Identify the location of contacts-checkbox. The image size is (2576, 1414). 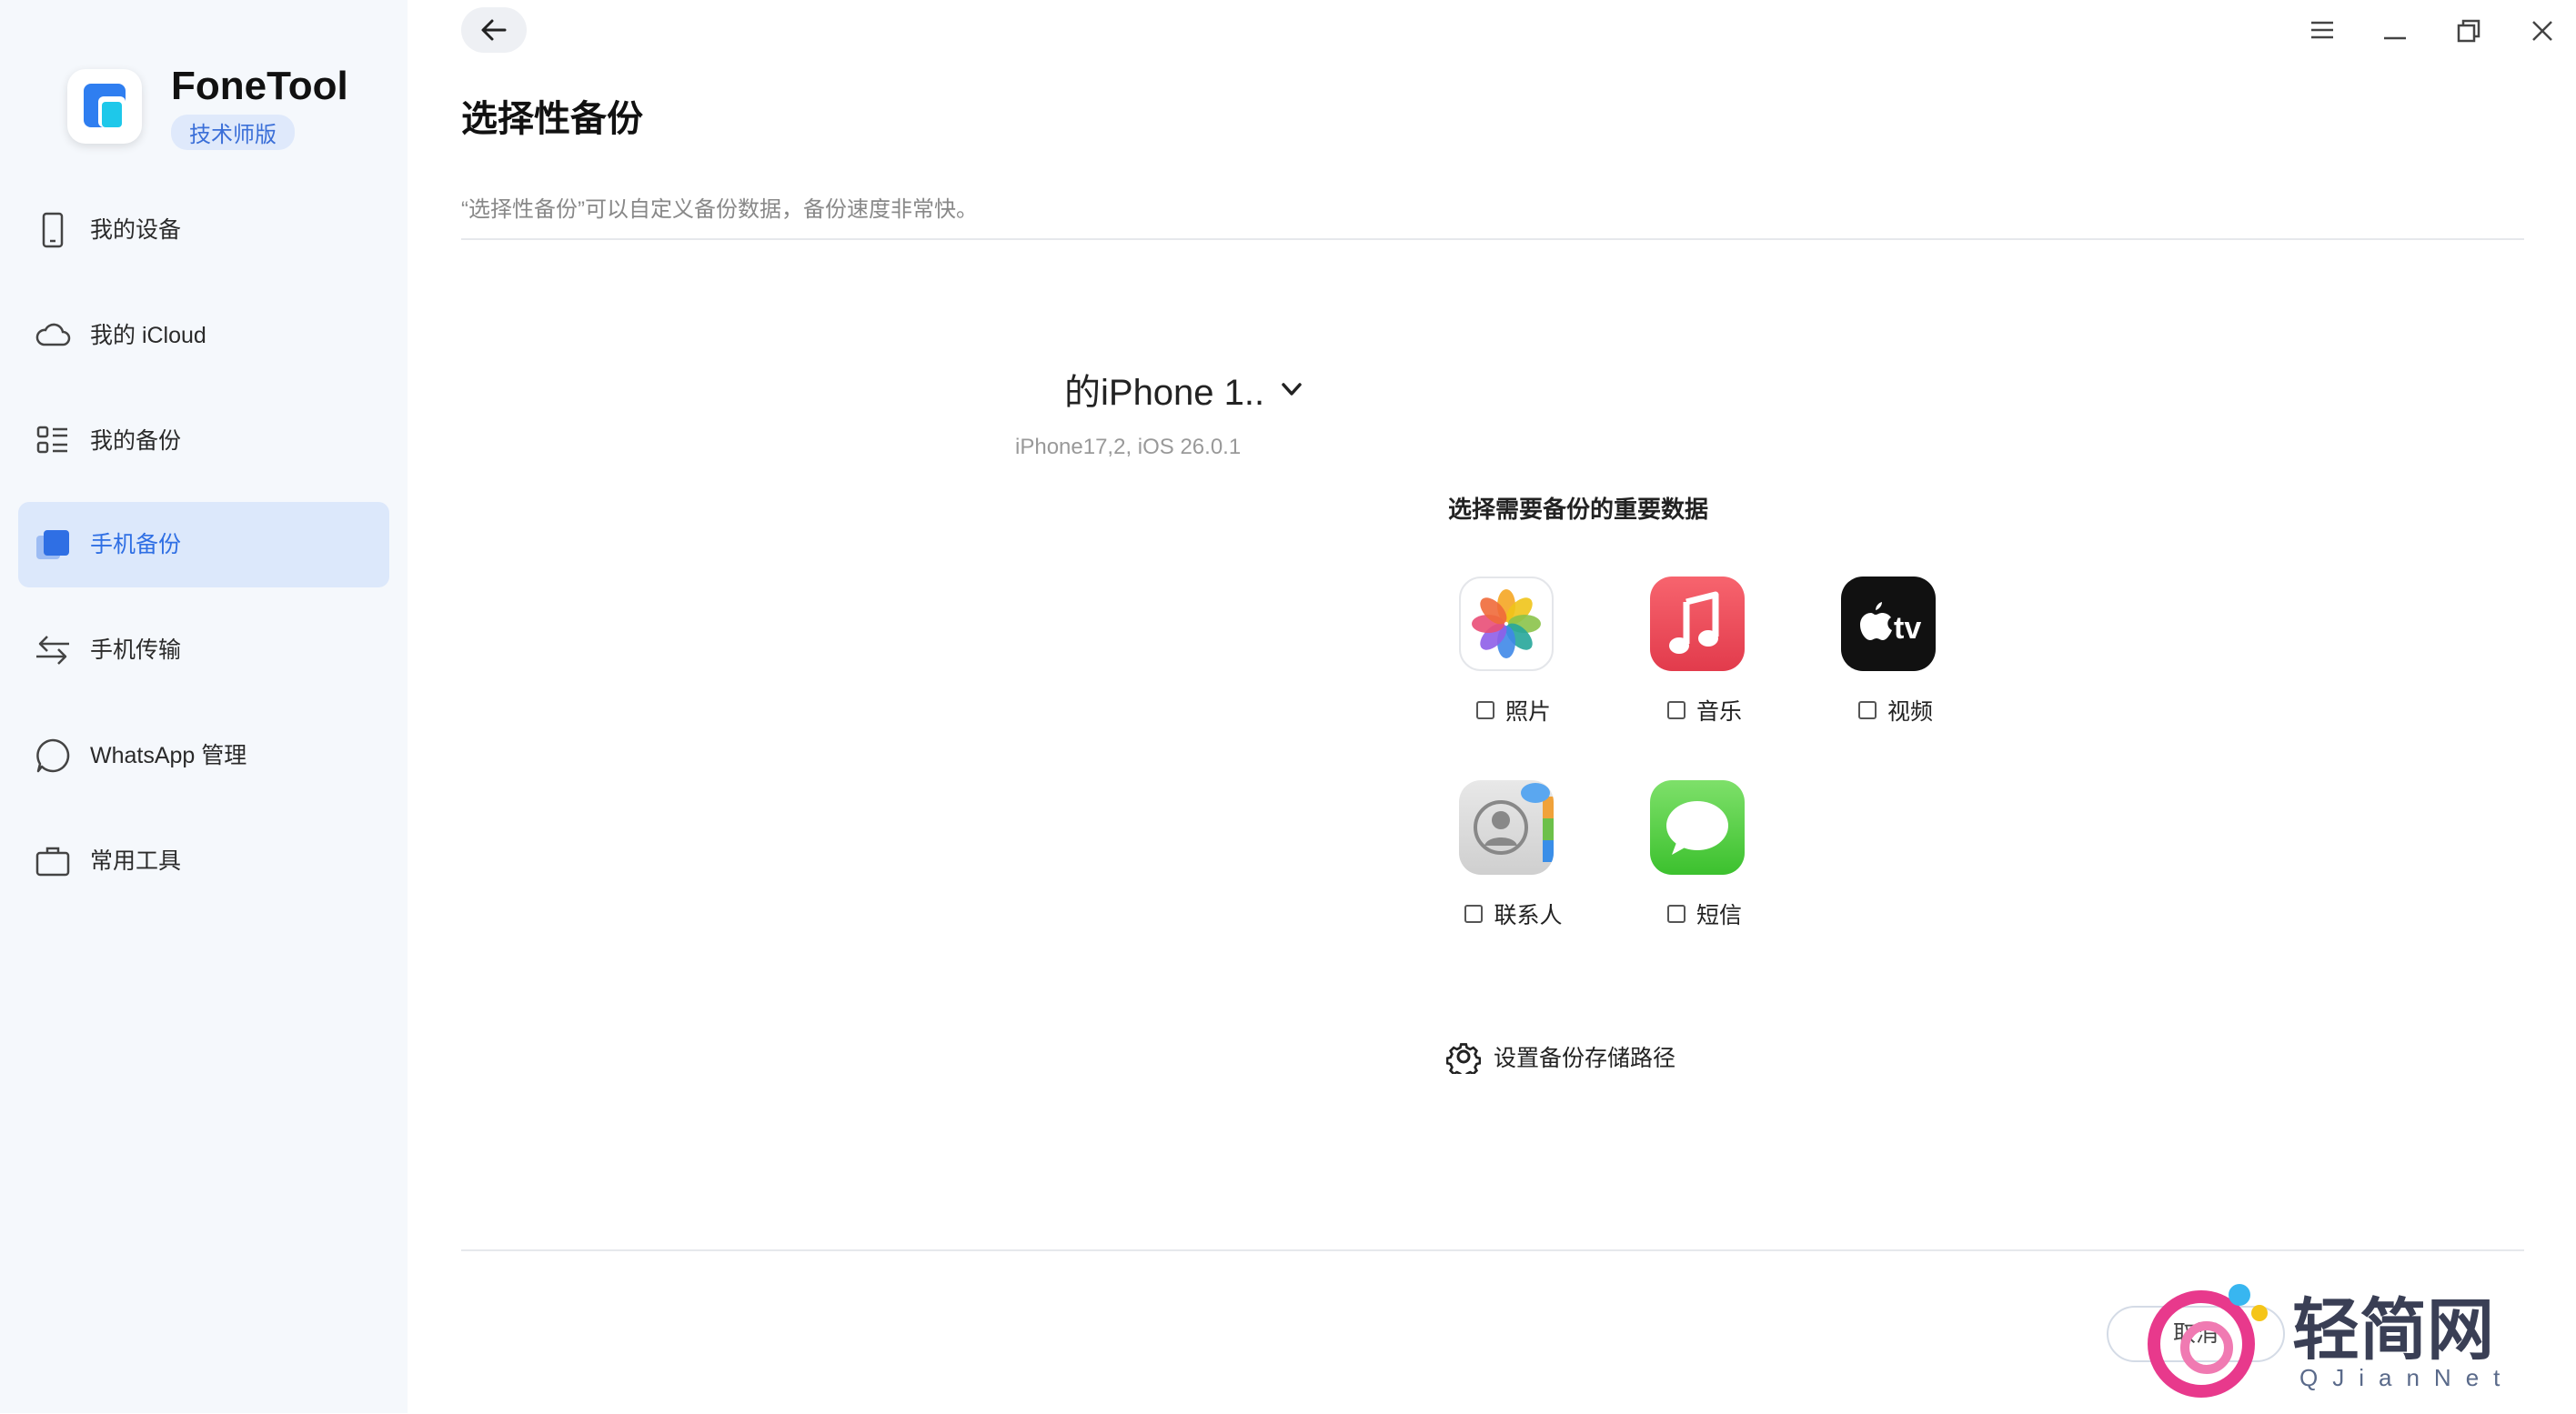
(1474, 914).